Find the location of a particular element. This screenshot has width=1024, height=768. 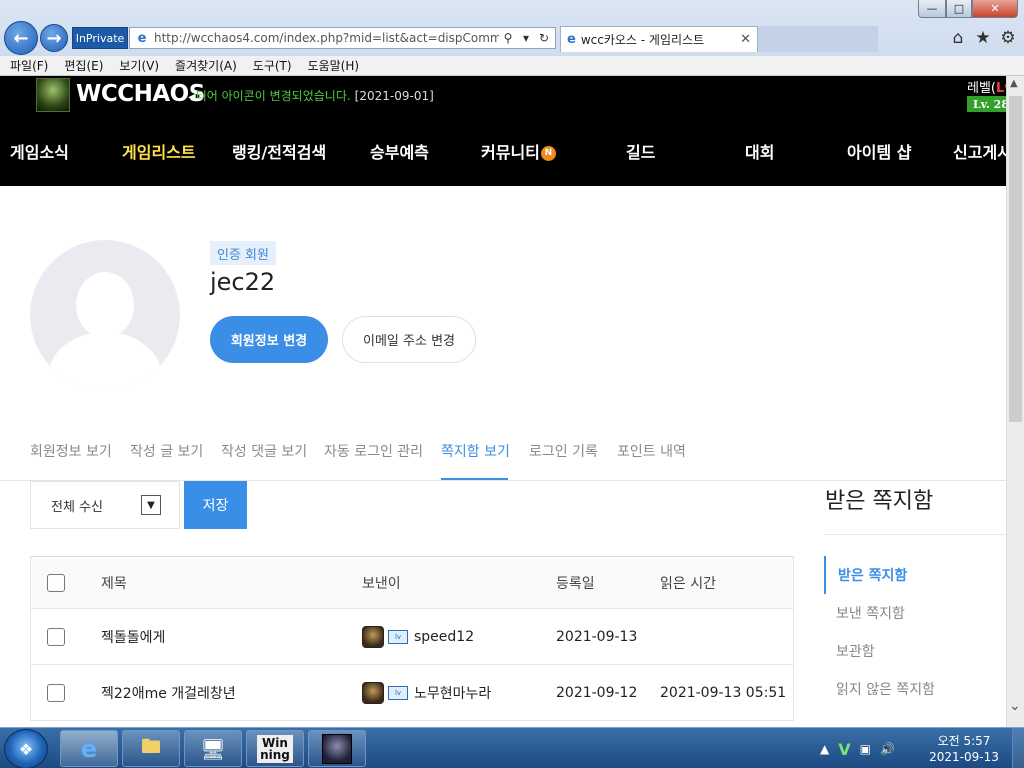

avatar is located at coordinates (105, 315).